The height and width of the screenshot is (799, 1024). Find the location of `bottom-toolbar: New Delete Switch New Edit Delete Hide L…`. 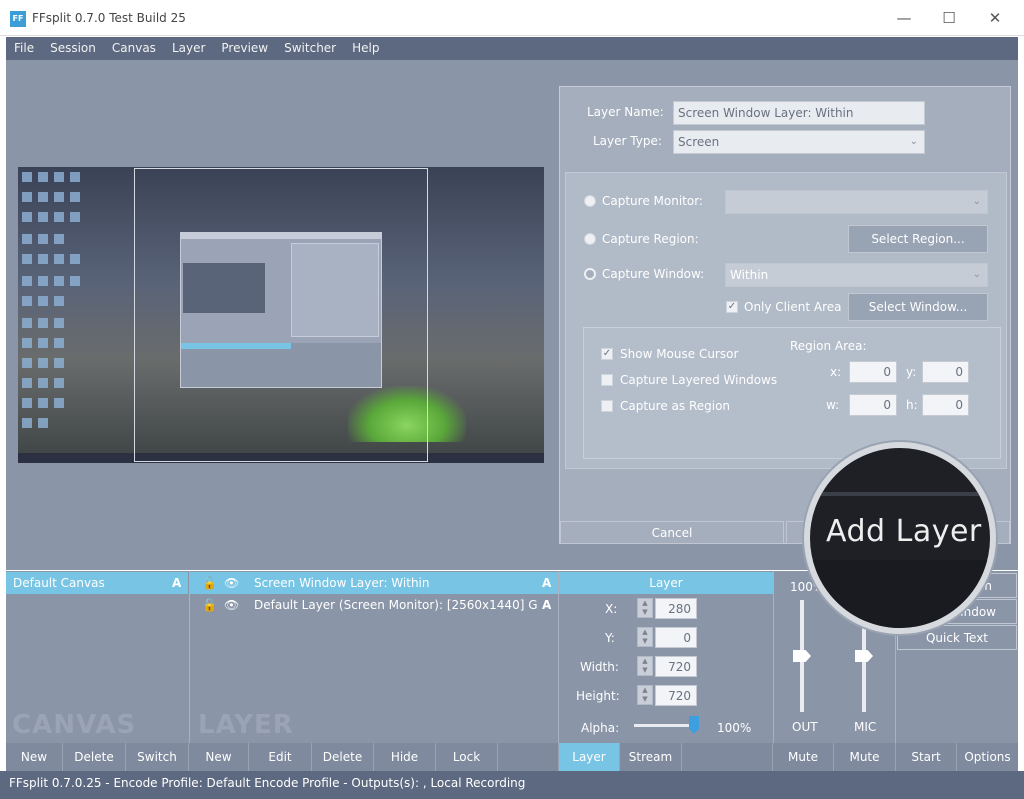

bottom-toolbar: New Delete Switch New Edit Delete Hide L… is located at coordinates (512, 757).